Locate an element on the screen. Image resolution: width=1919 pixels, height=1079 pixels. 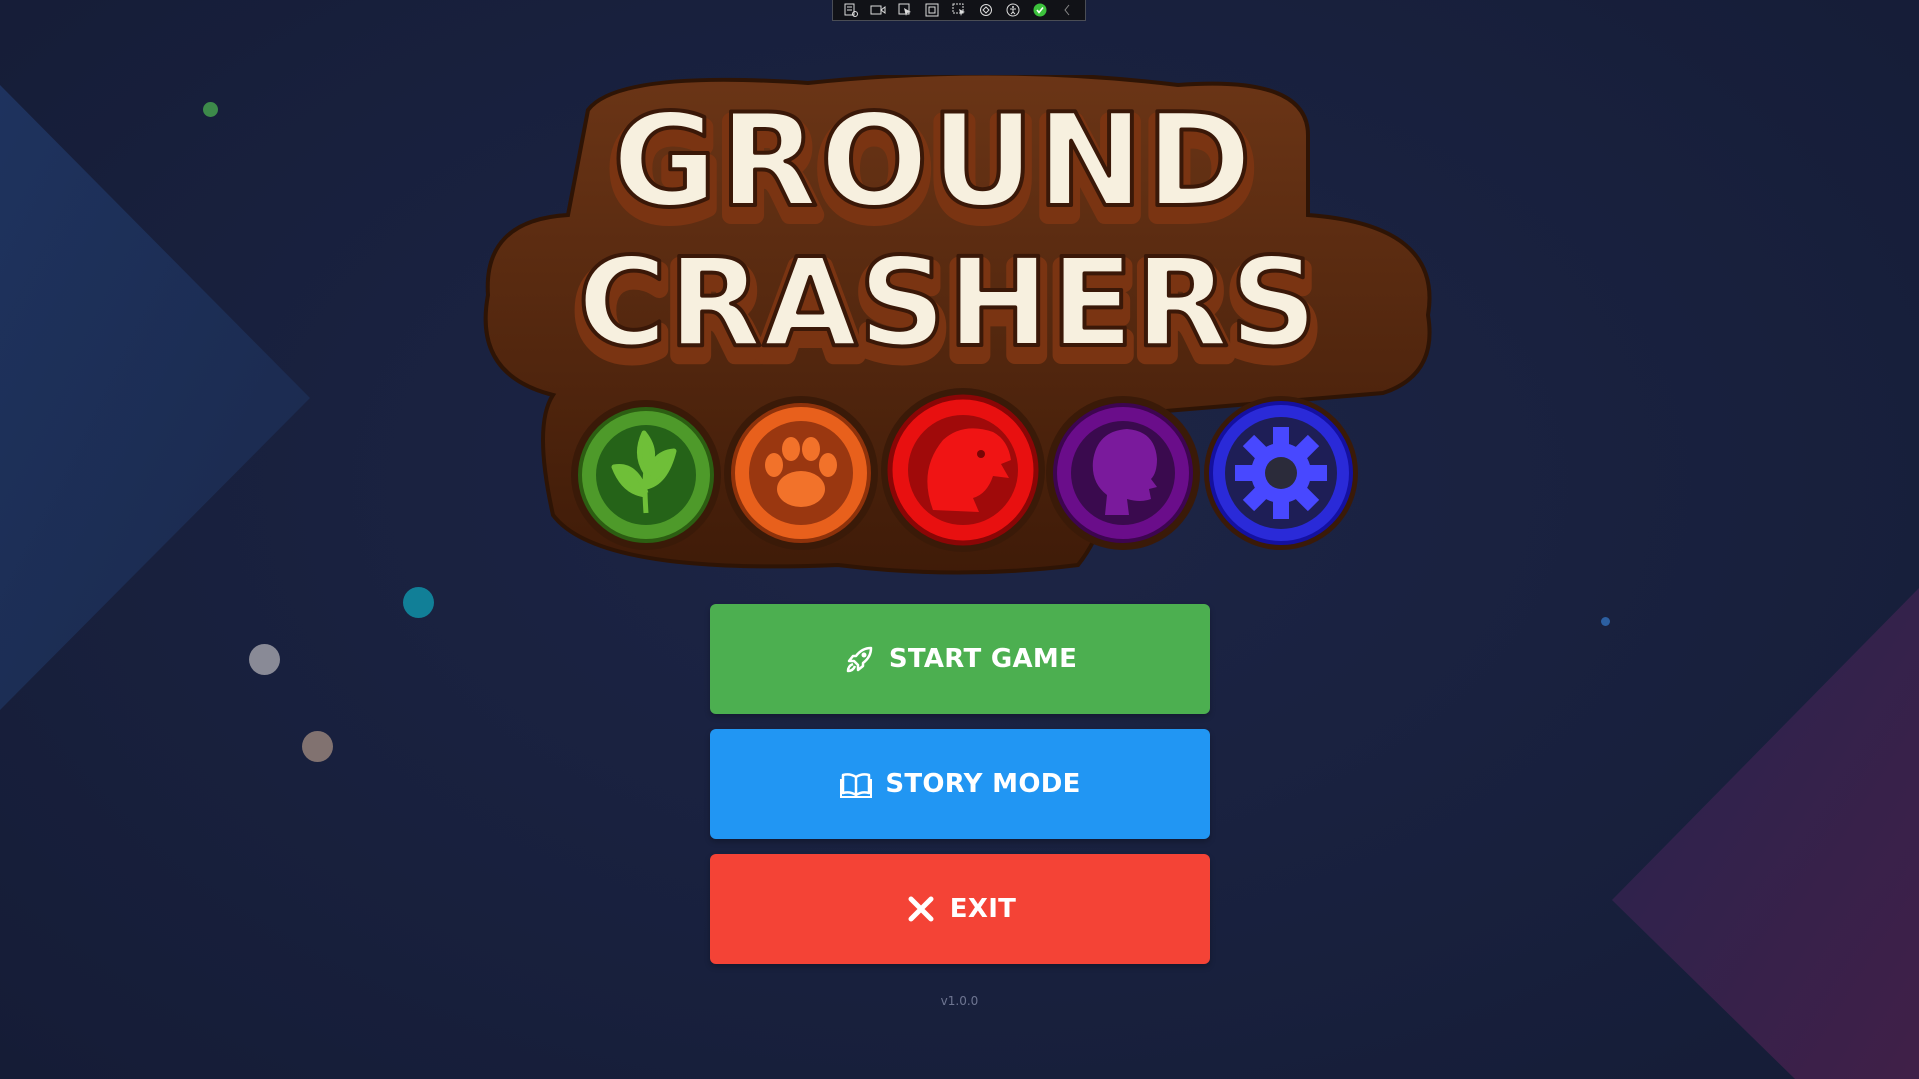
paw-emblem-icon is located at coordinates (801, 473).